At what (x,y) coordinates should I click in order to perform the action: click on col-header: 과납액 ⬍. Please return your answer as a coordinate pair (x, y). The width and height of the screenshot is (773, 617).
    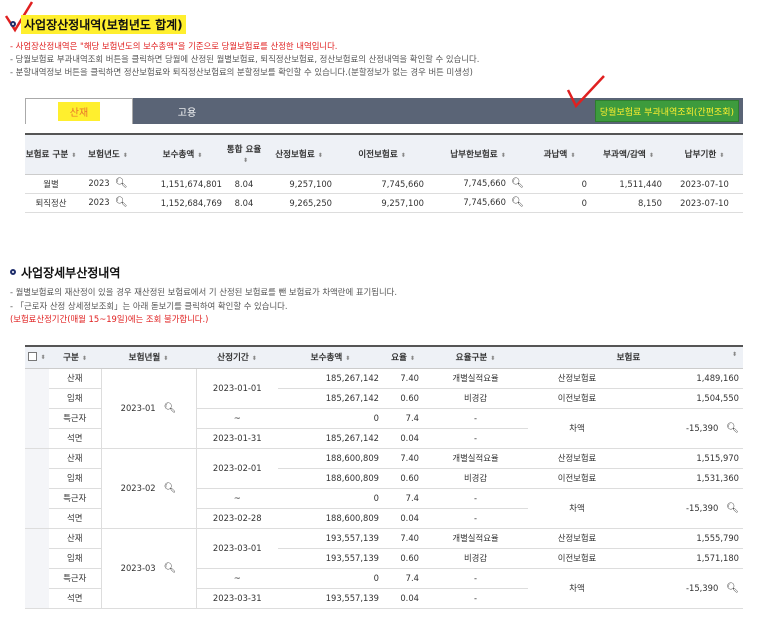
    Looking at the image, I should click on (559, 154).